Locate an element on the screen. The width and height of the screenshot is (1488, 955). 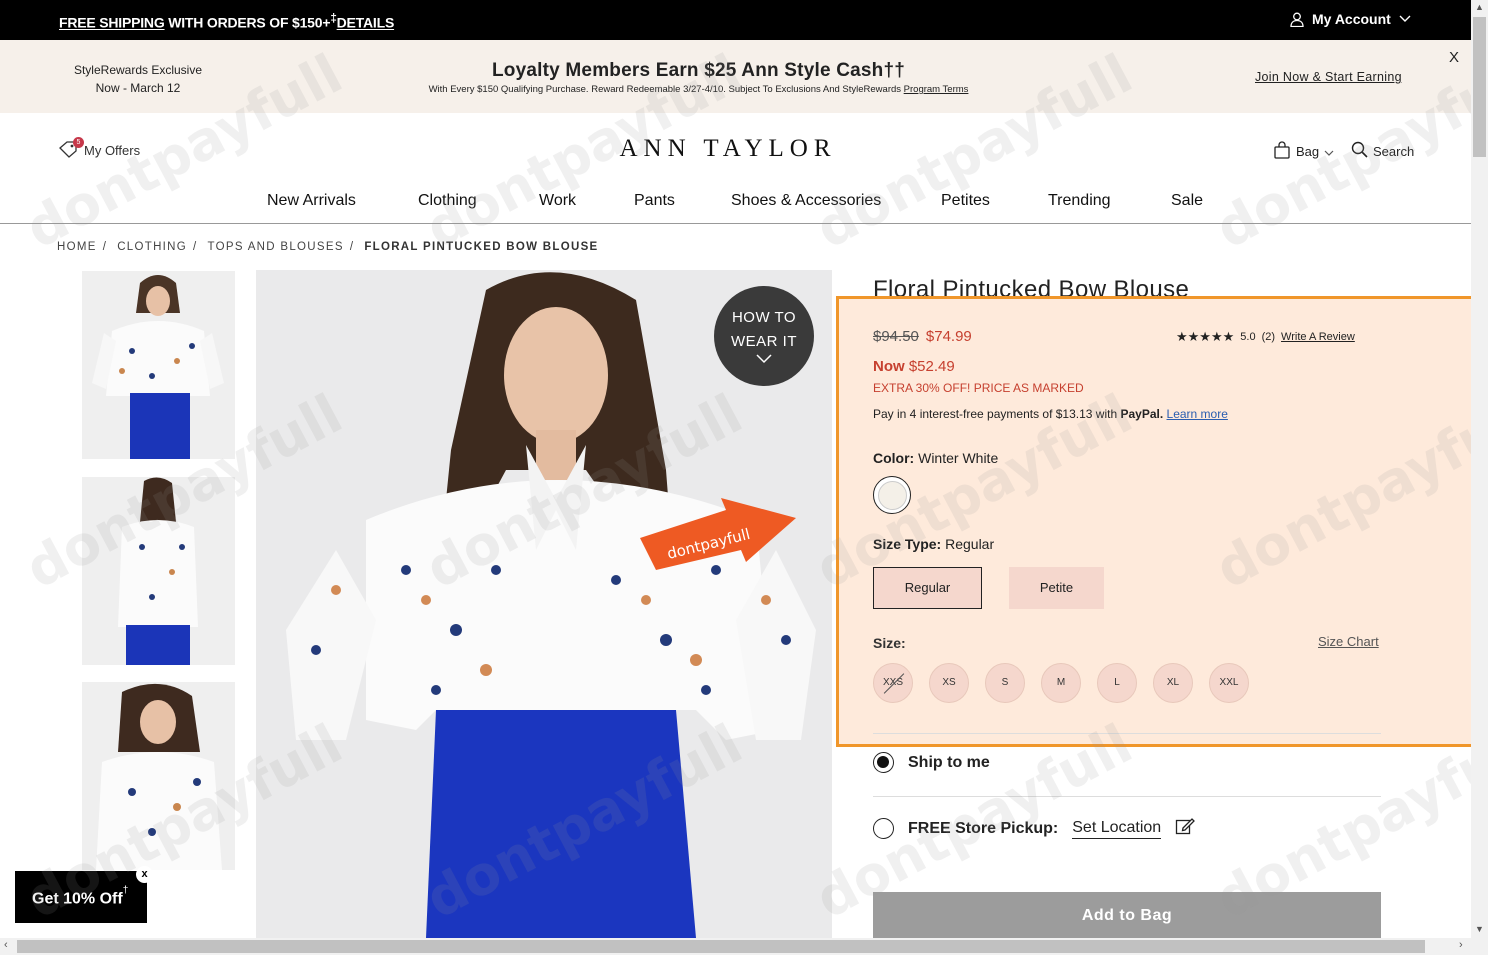
size-option-l: L is located at coordinates (1117, 683).